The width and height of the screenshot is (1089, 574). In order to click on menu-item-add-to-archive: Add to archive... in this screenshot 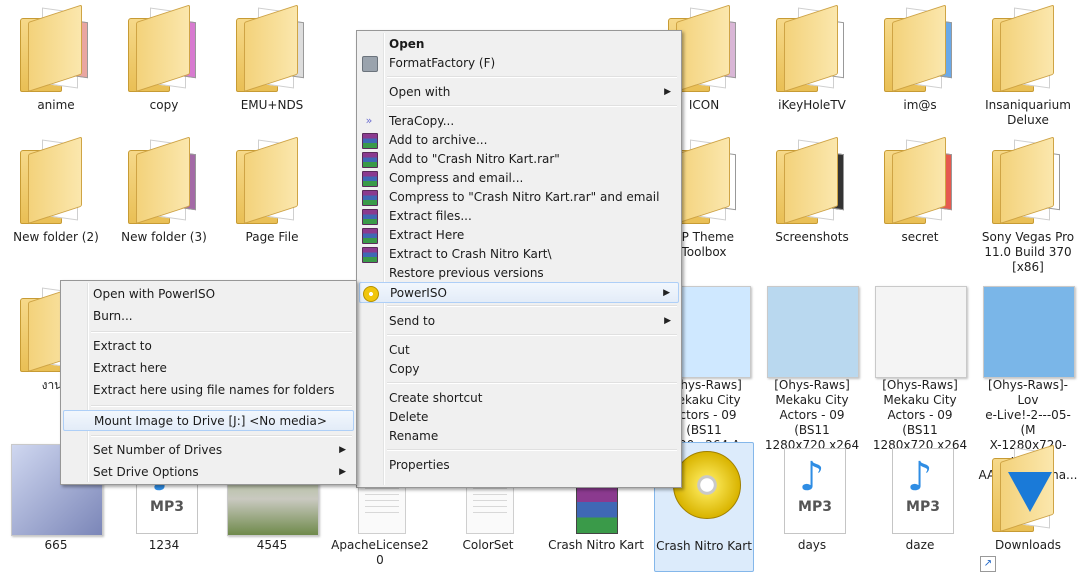, I will do `click(519, 140)`.